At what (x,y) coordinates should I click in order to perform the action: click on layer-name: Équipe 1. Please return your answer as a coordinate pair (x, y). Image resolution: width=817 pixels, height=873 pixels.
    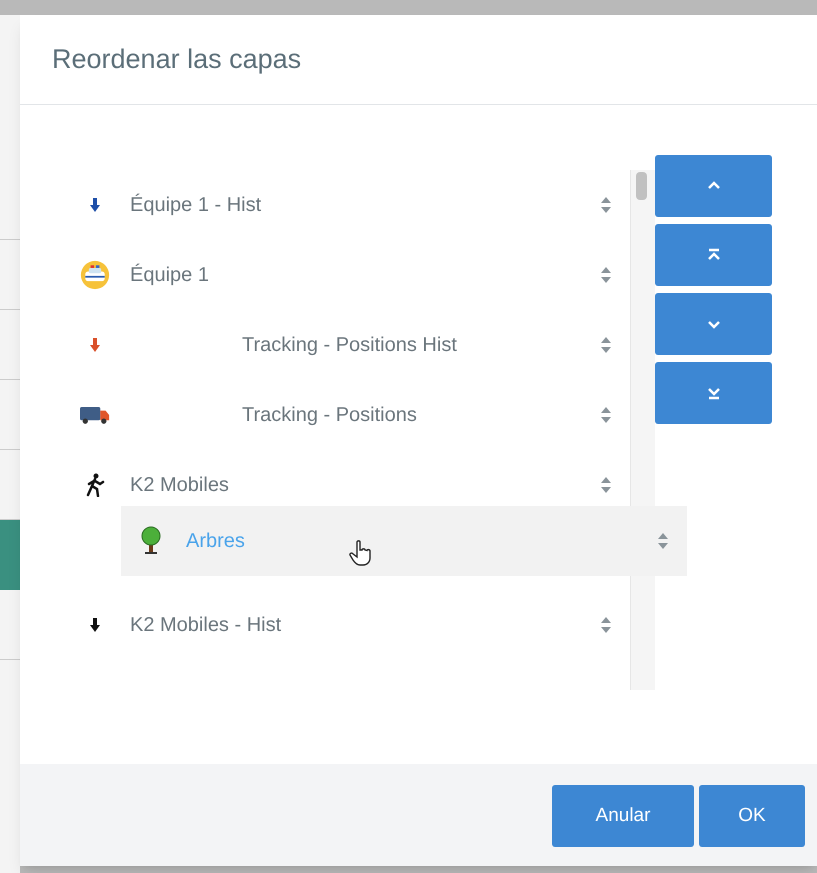
    Looking at the image, I should click on (169, 275).